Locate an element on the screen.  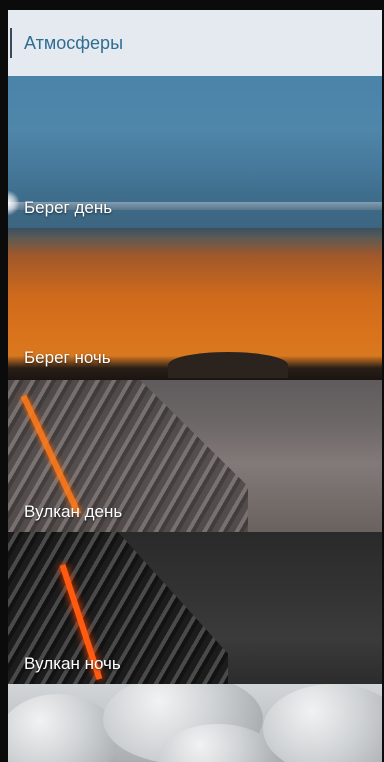
atmosphere-label: Вулкан день is located at coordinates (73, 511).